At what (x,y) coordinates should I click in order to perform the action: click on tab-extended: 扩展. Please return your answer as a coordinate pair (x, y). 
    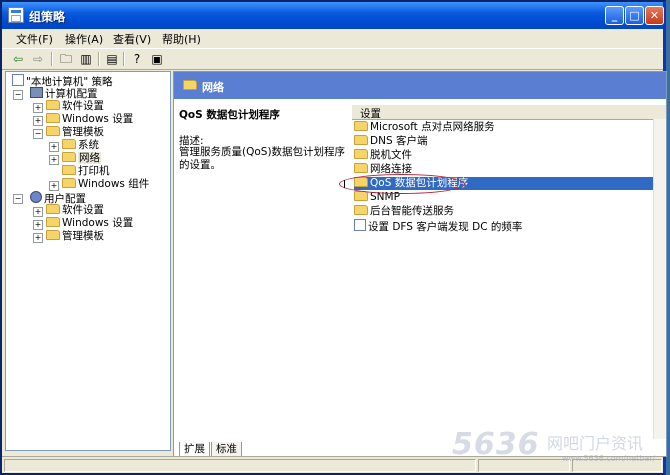
    Looking at the image, I should click on (194, 449).